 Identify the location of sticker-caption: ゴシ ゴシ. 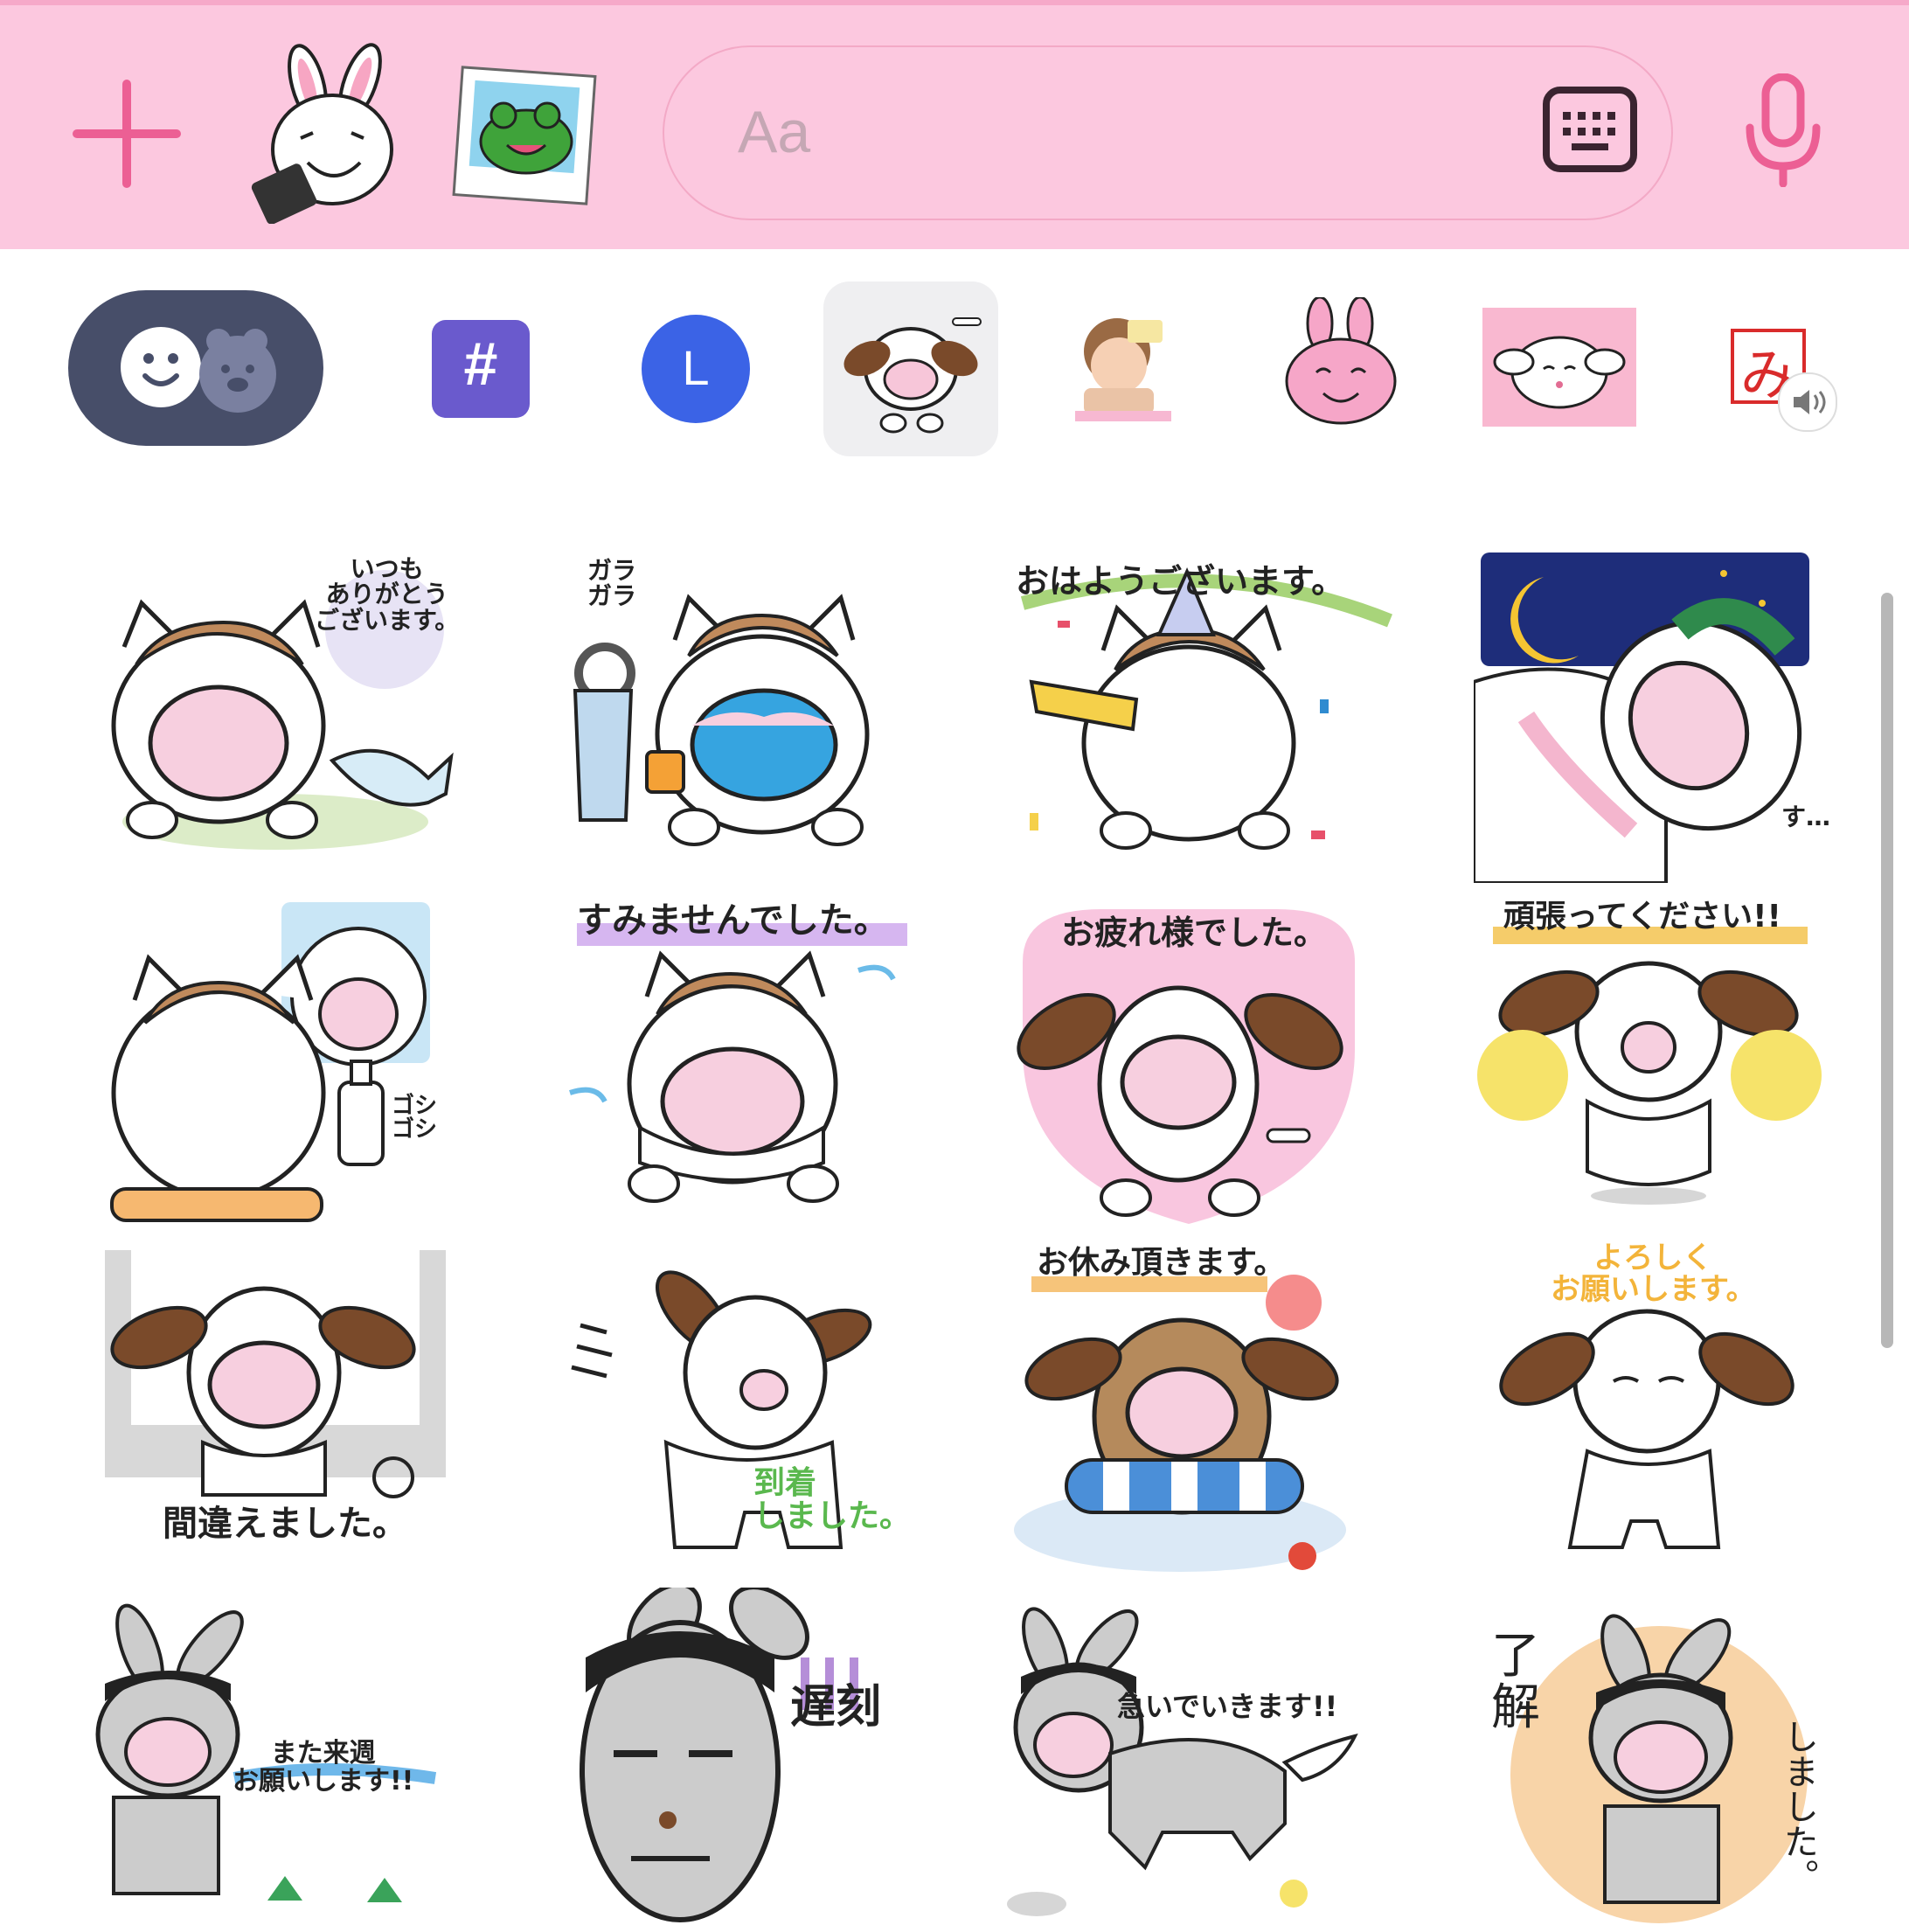
(415, 1118).